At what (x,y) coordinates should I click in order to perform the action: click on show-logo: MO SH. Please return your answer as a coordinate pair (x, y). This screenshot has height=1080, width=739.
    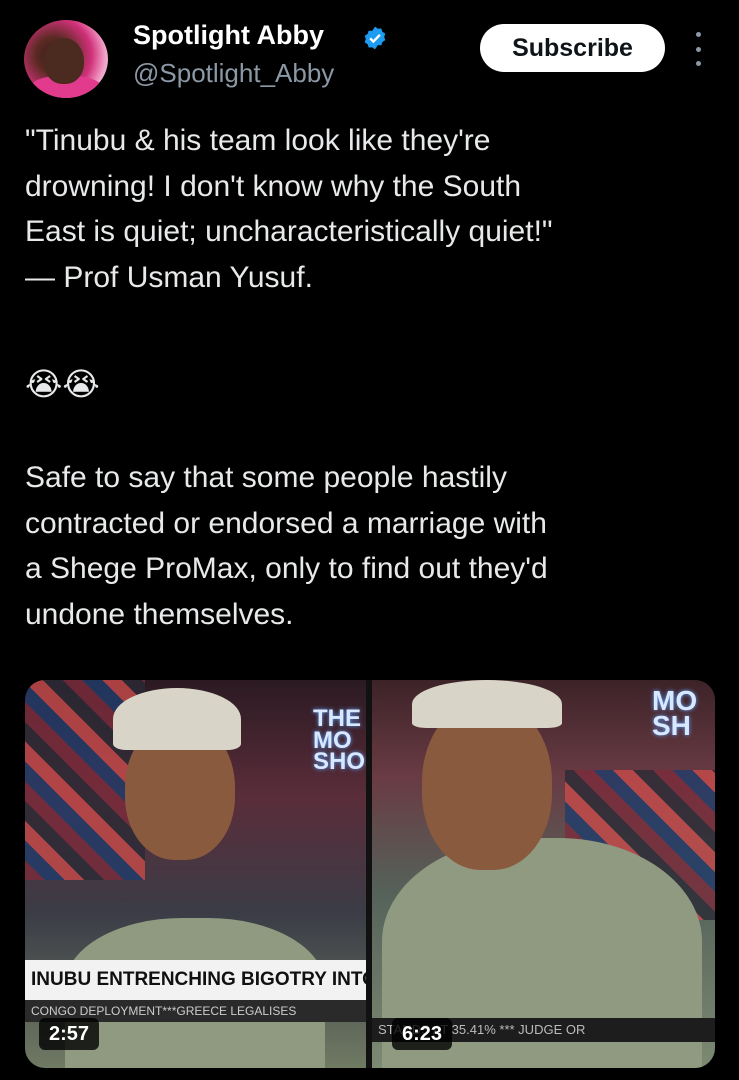
    Looking at the image, I should click on (675, 713).